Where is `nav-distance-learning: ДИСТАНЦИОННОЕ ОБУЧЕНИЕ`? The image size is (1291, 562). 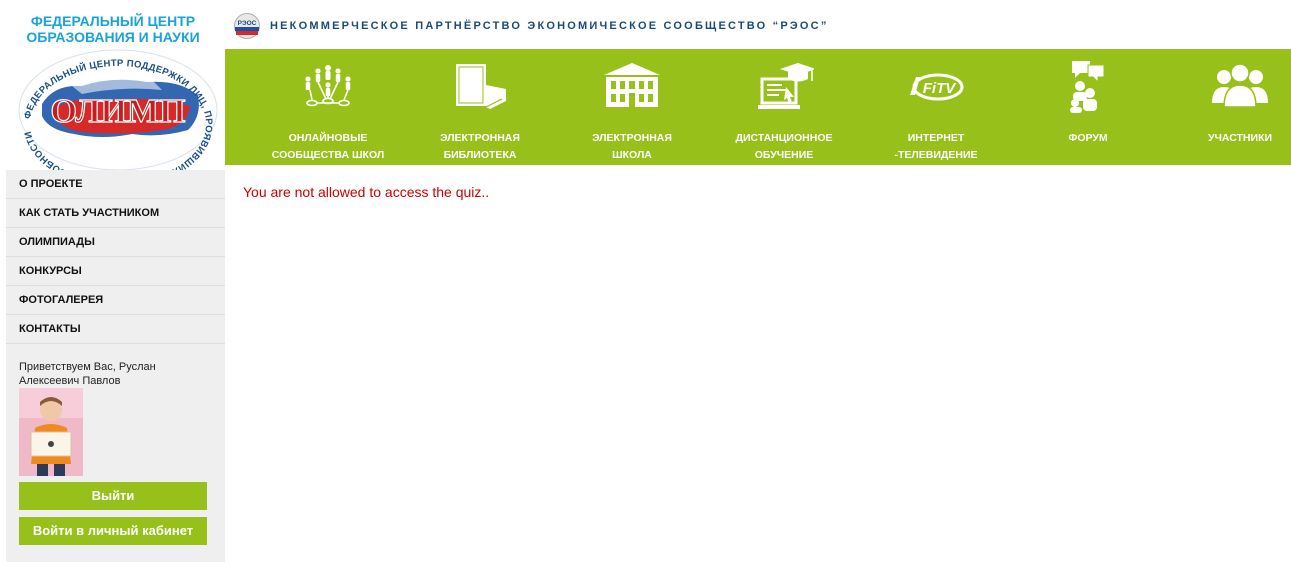
nav-distance-learning: ДИСТАНЦИОННОЕ ОБУЧЕНИЕ is located at coordinates (784, 107).